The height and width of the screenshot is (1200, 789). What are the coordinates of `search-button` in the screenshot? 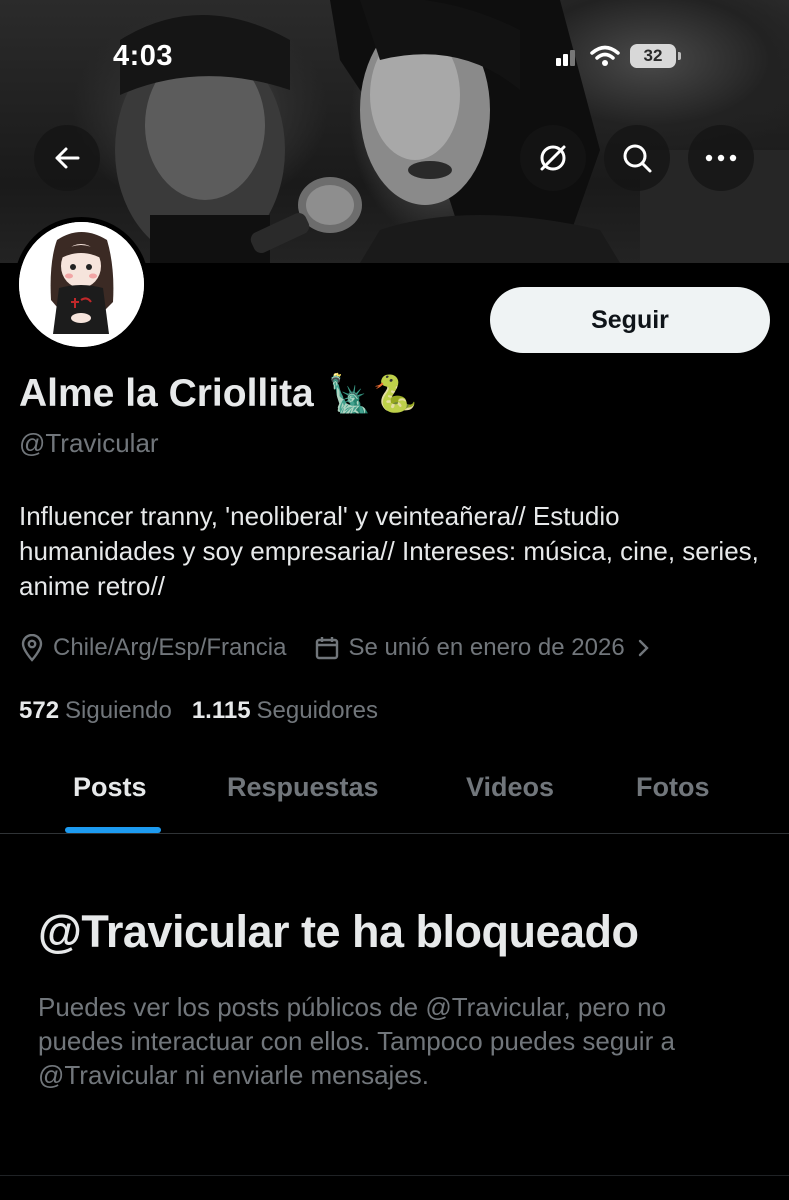 It's located at (637, 158).